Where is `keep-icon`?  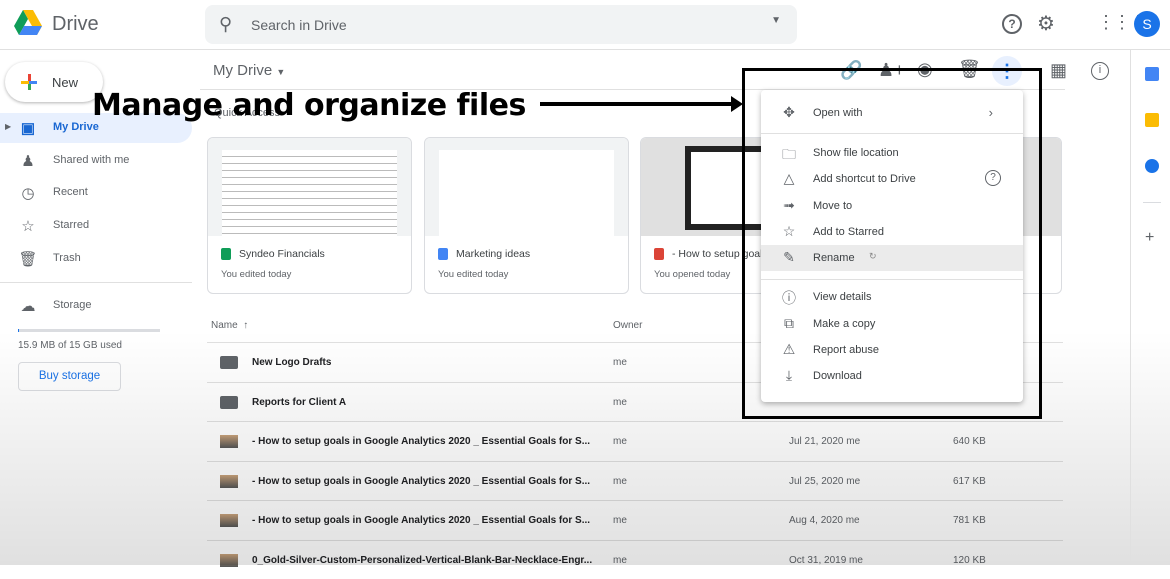
keep-icon is located at coordinates (1152, 120).